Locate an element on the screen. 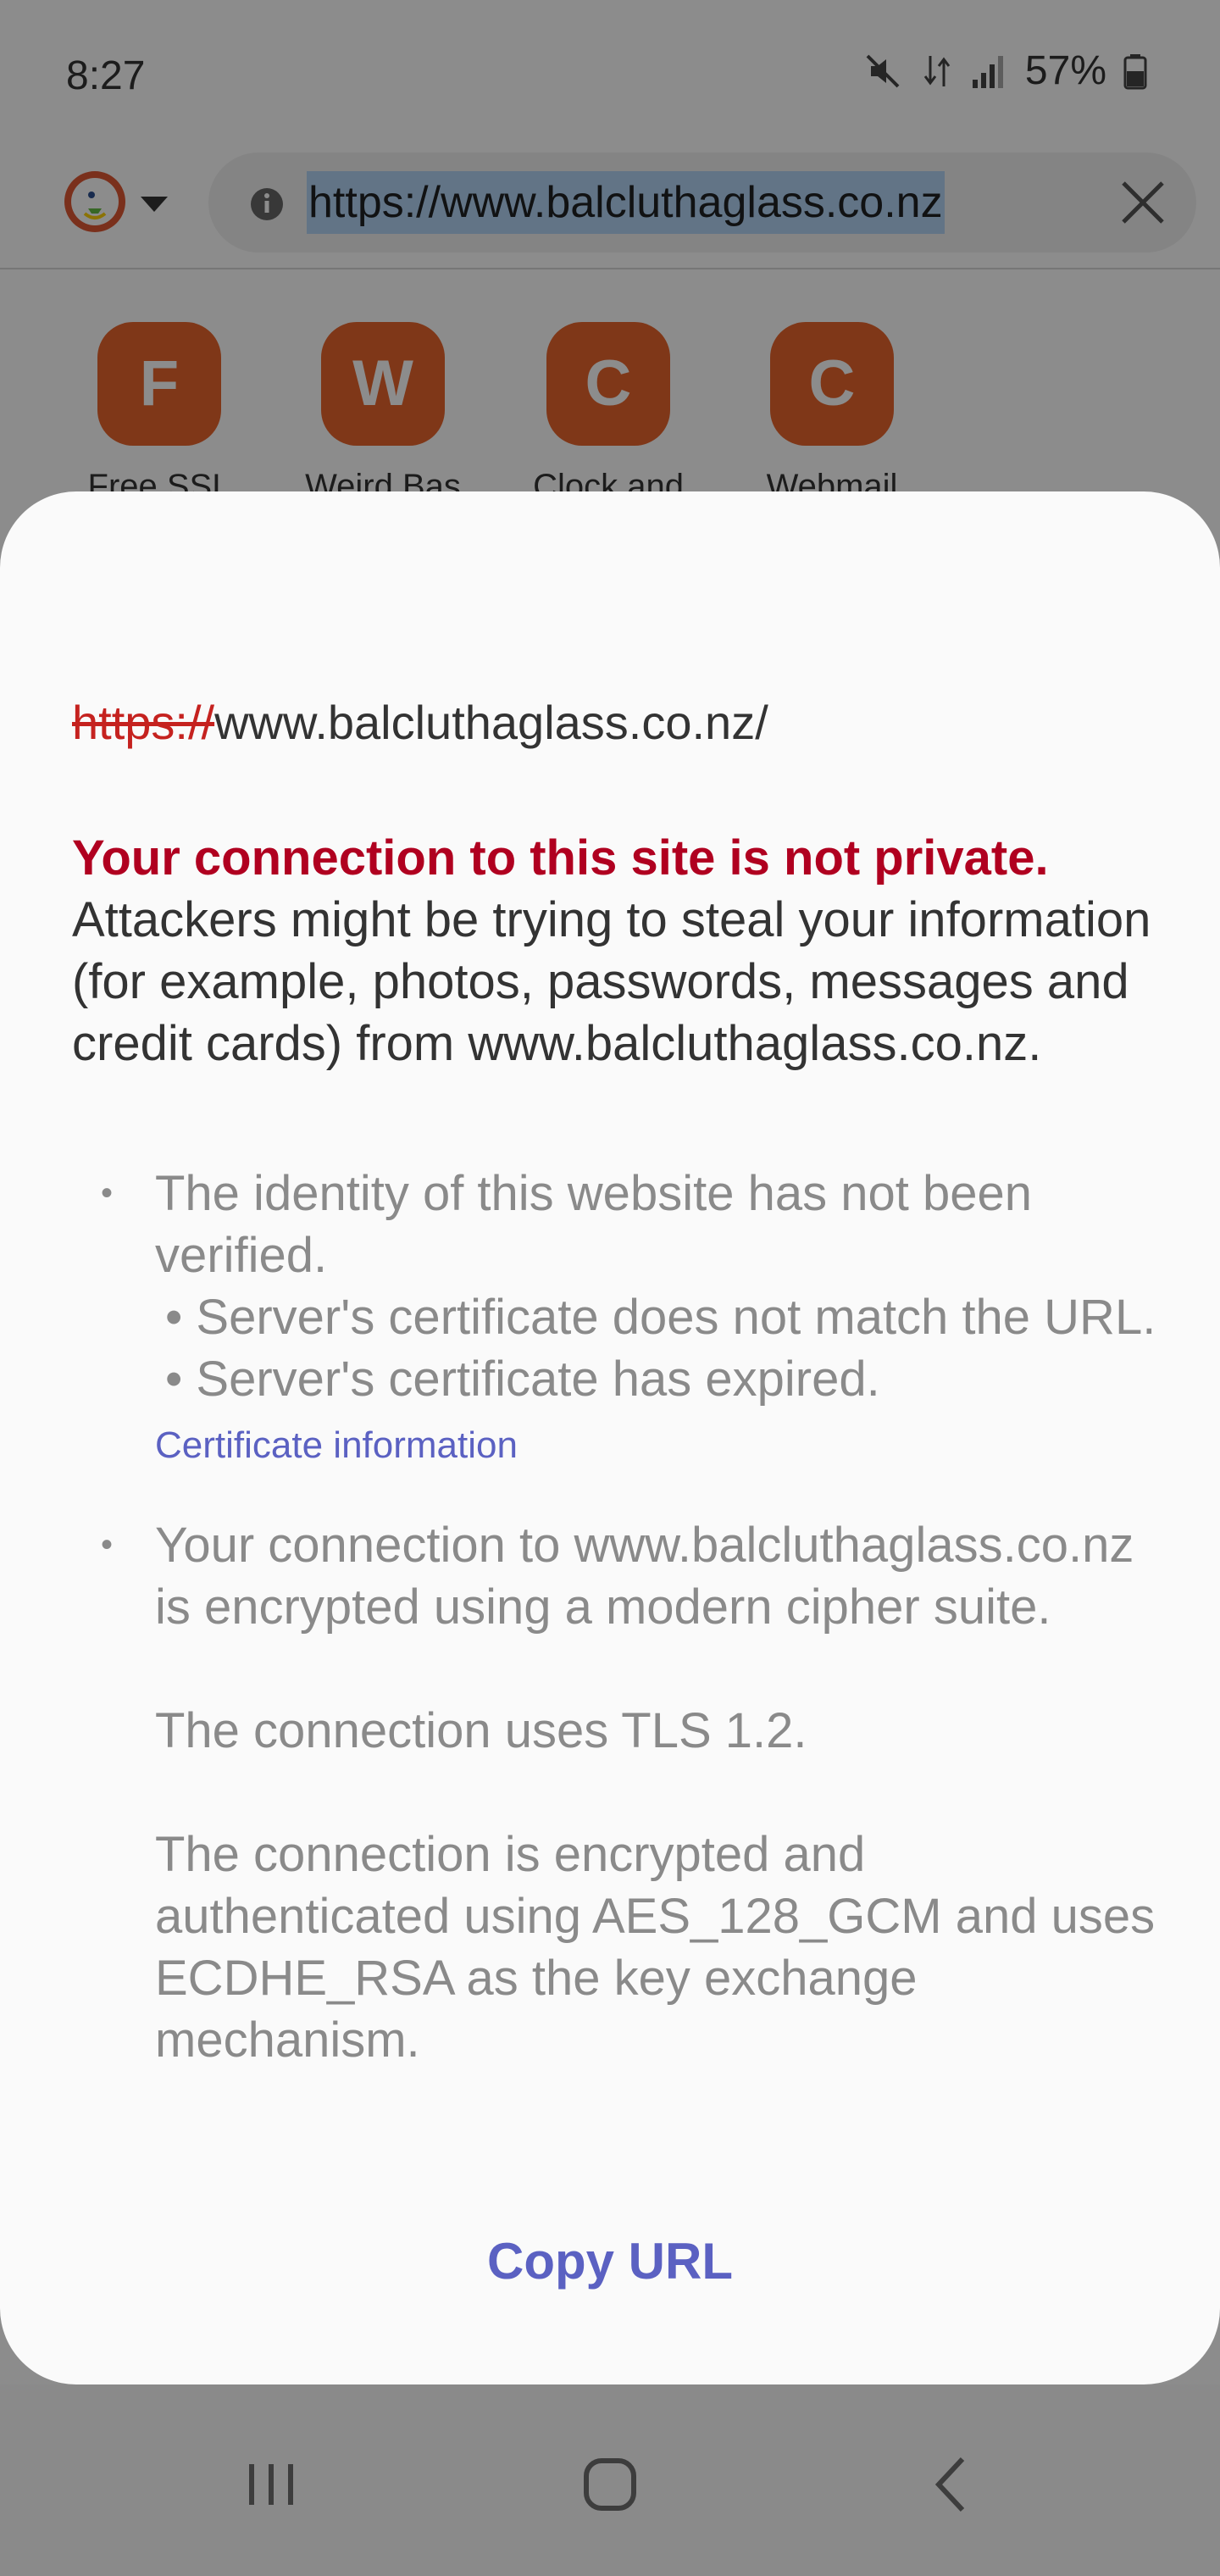  sheet-url: https://www.balcluthaglass.co.nz/ is located at coordinates (420, 722).